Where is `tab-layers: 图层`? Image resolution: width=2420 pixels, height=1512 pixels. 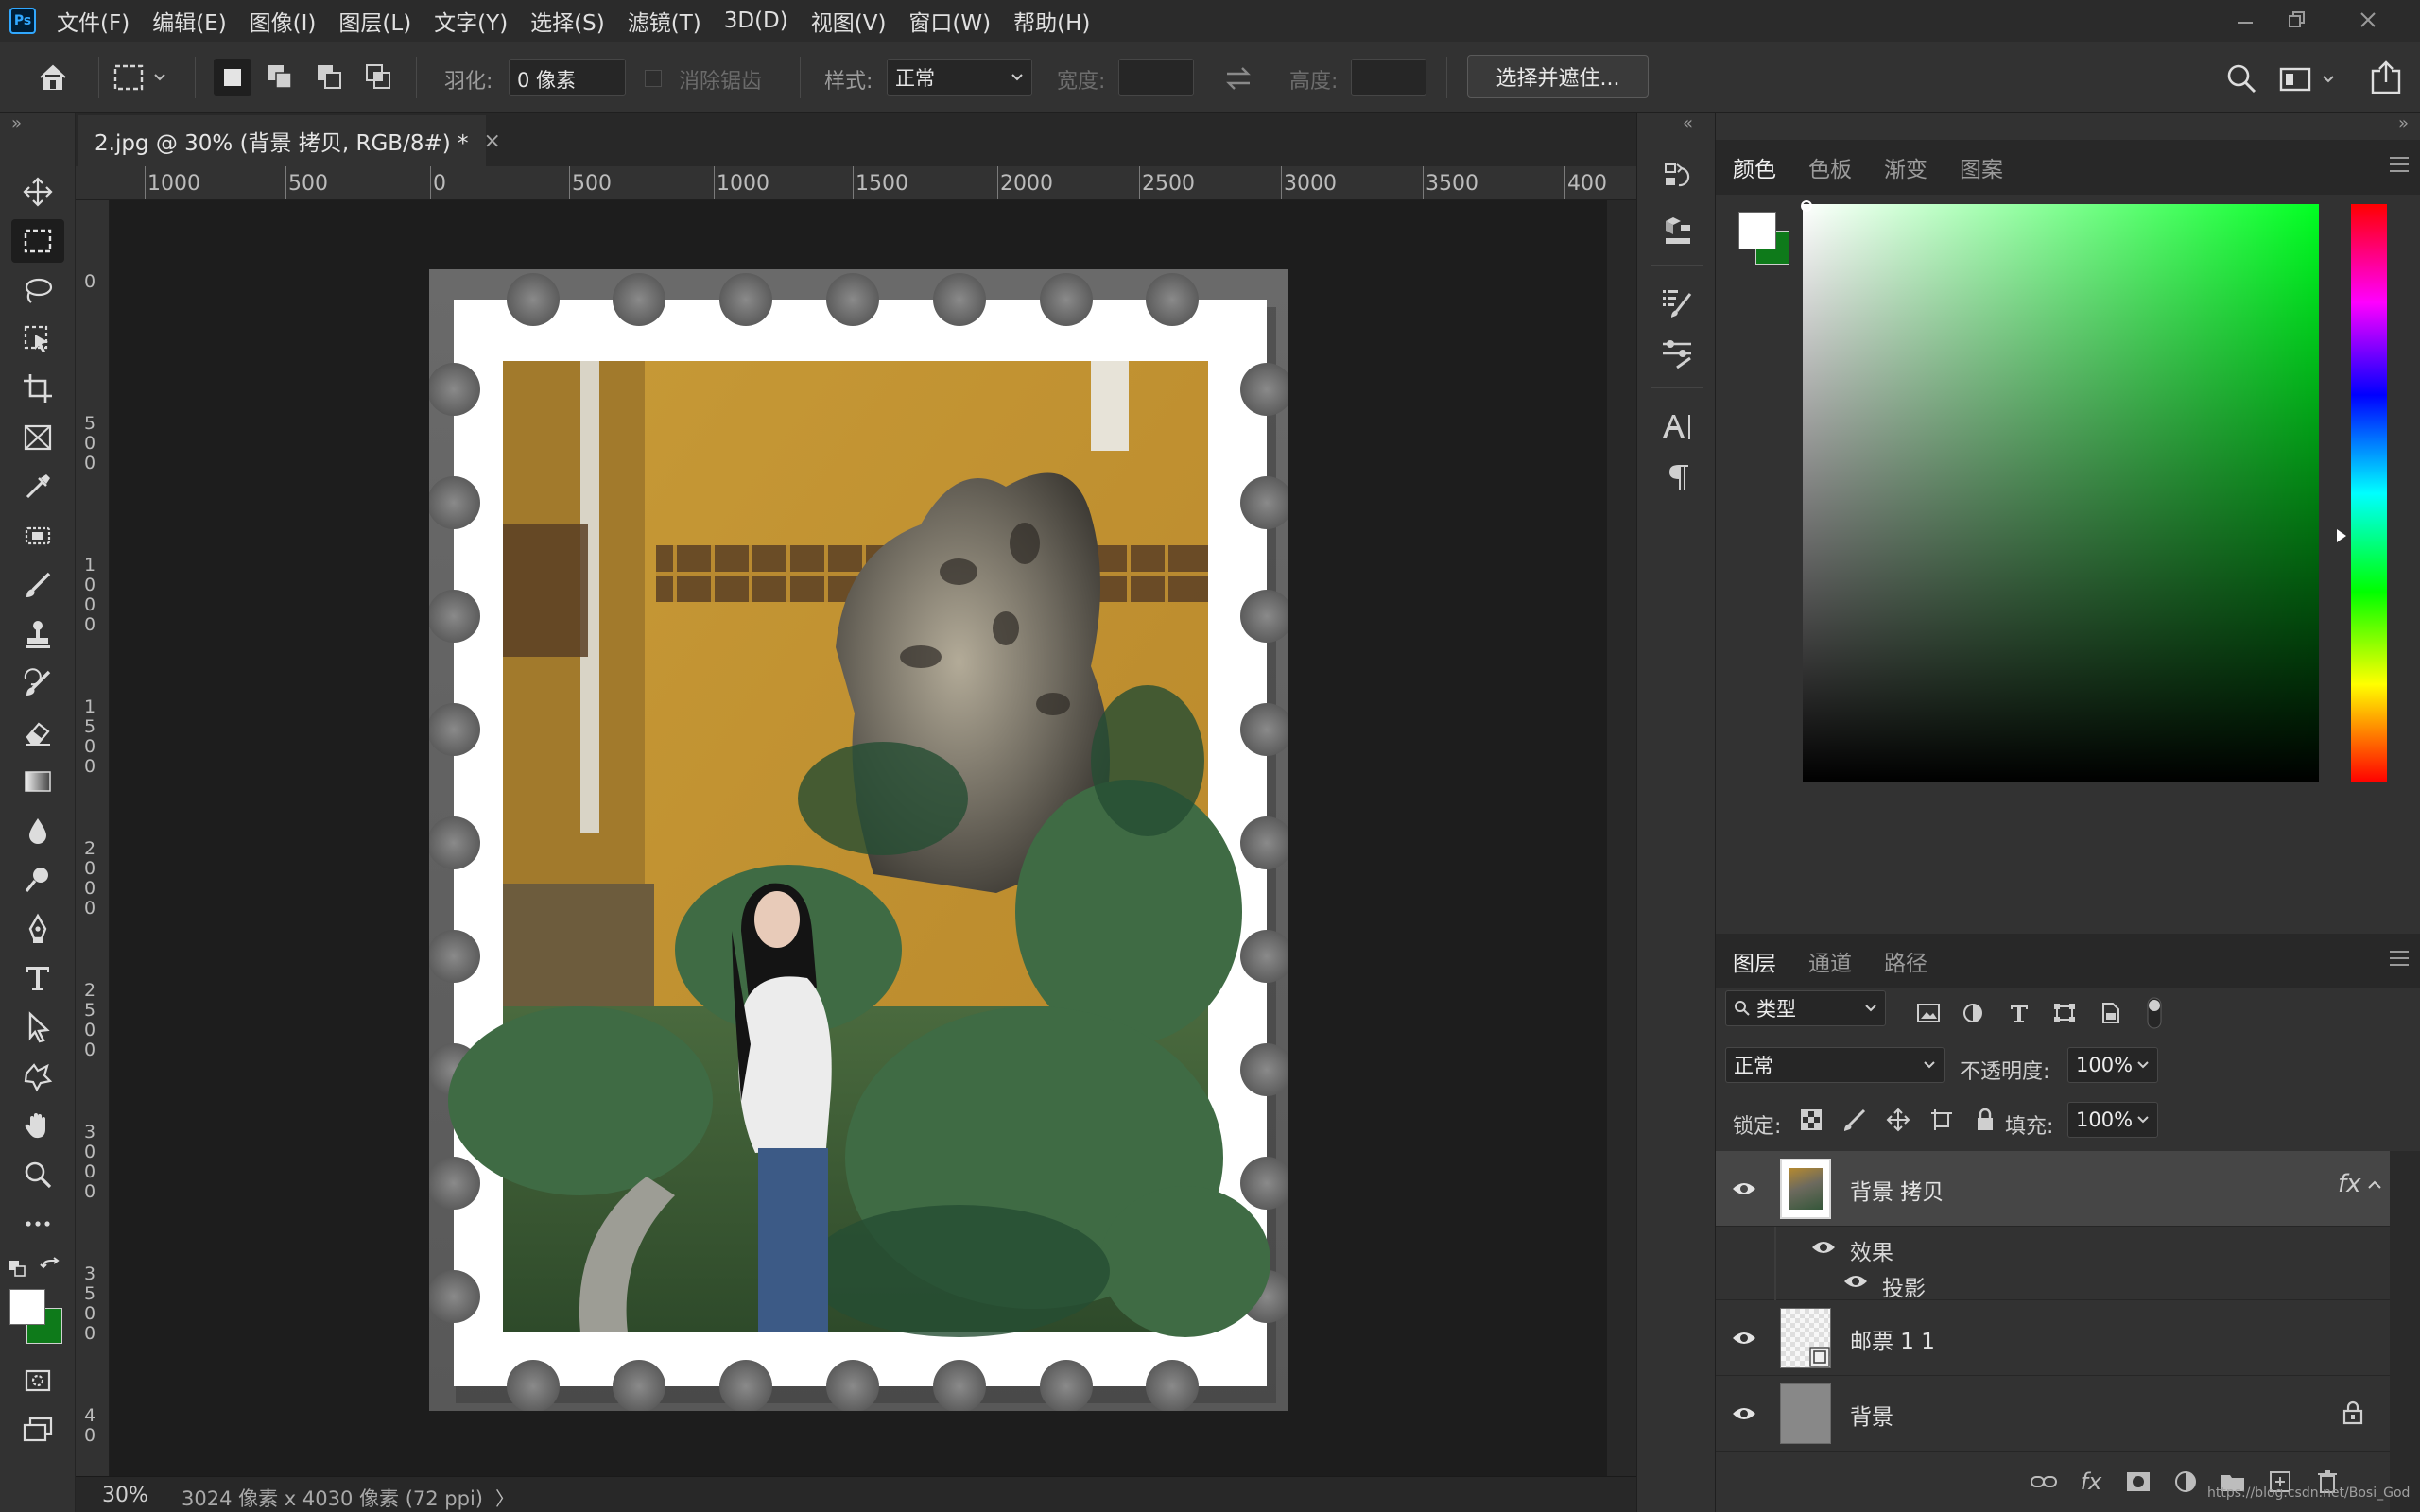 tab-layers: 图层 is located at coordinates (1754, 961).